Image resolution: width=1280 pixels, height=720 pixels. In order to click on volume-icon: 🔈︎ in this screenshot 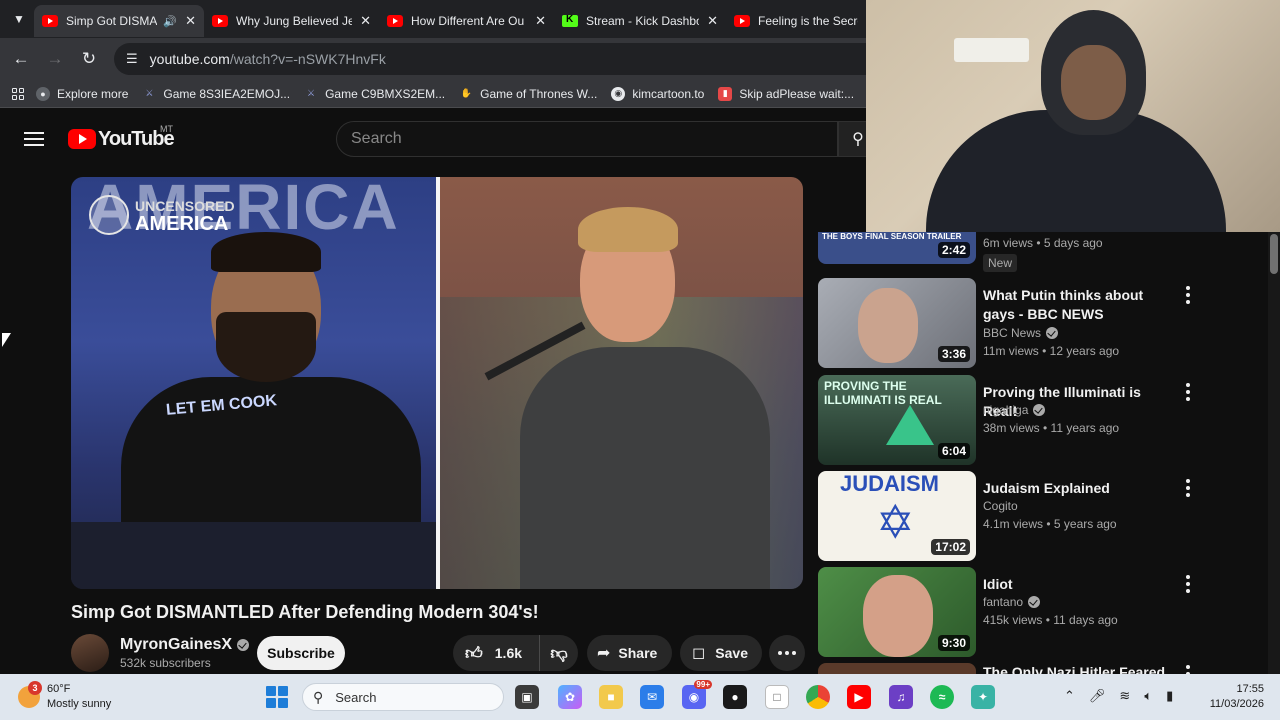, I will do `click(1148, 696)`.